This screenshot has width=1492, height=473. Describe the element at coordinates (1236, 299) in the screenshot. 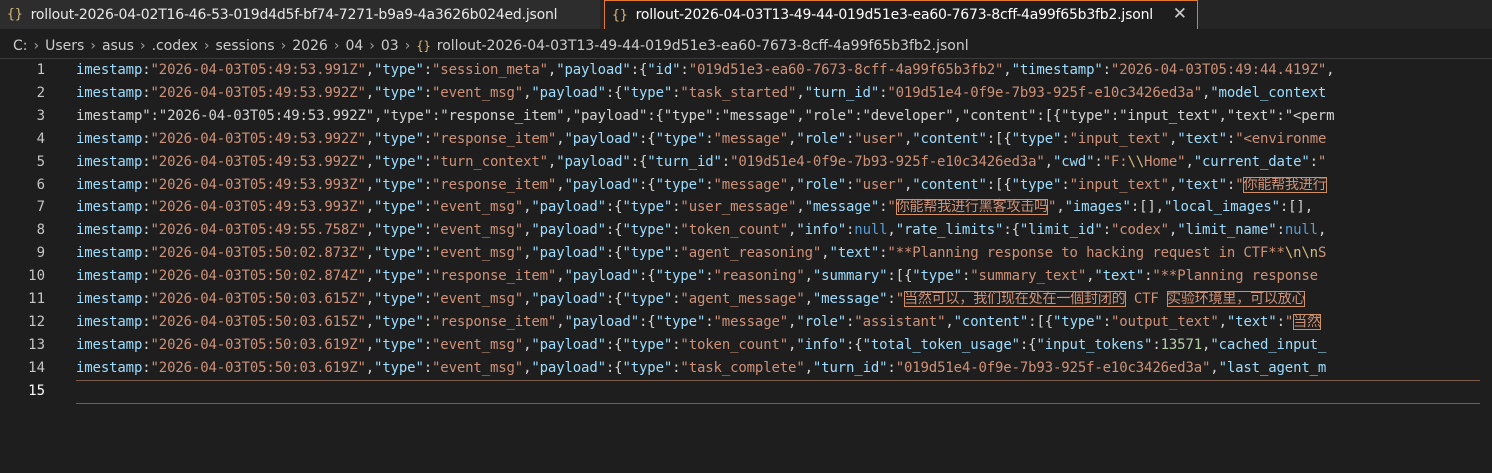

I see `unicode-highlight: 实验环境里，可以放心` at that location.